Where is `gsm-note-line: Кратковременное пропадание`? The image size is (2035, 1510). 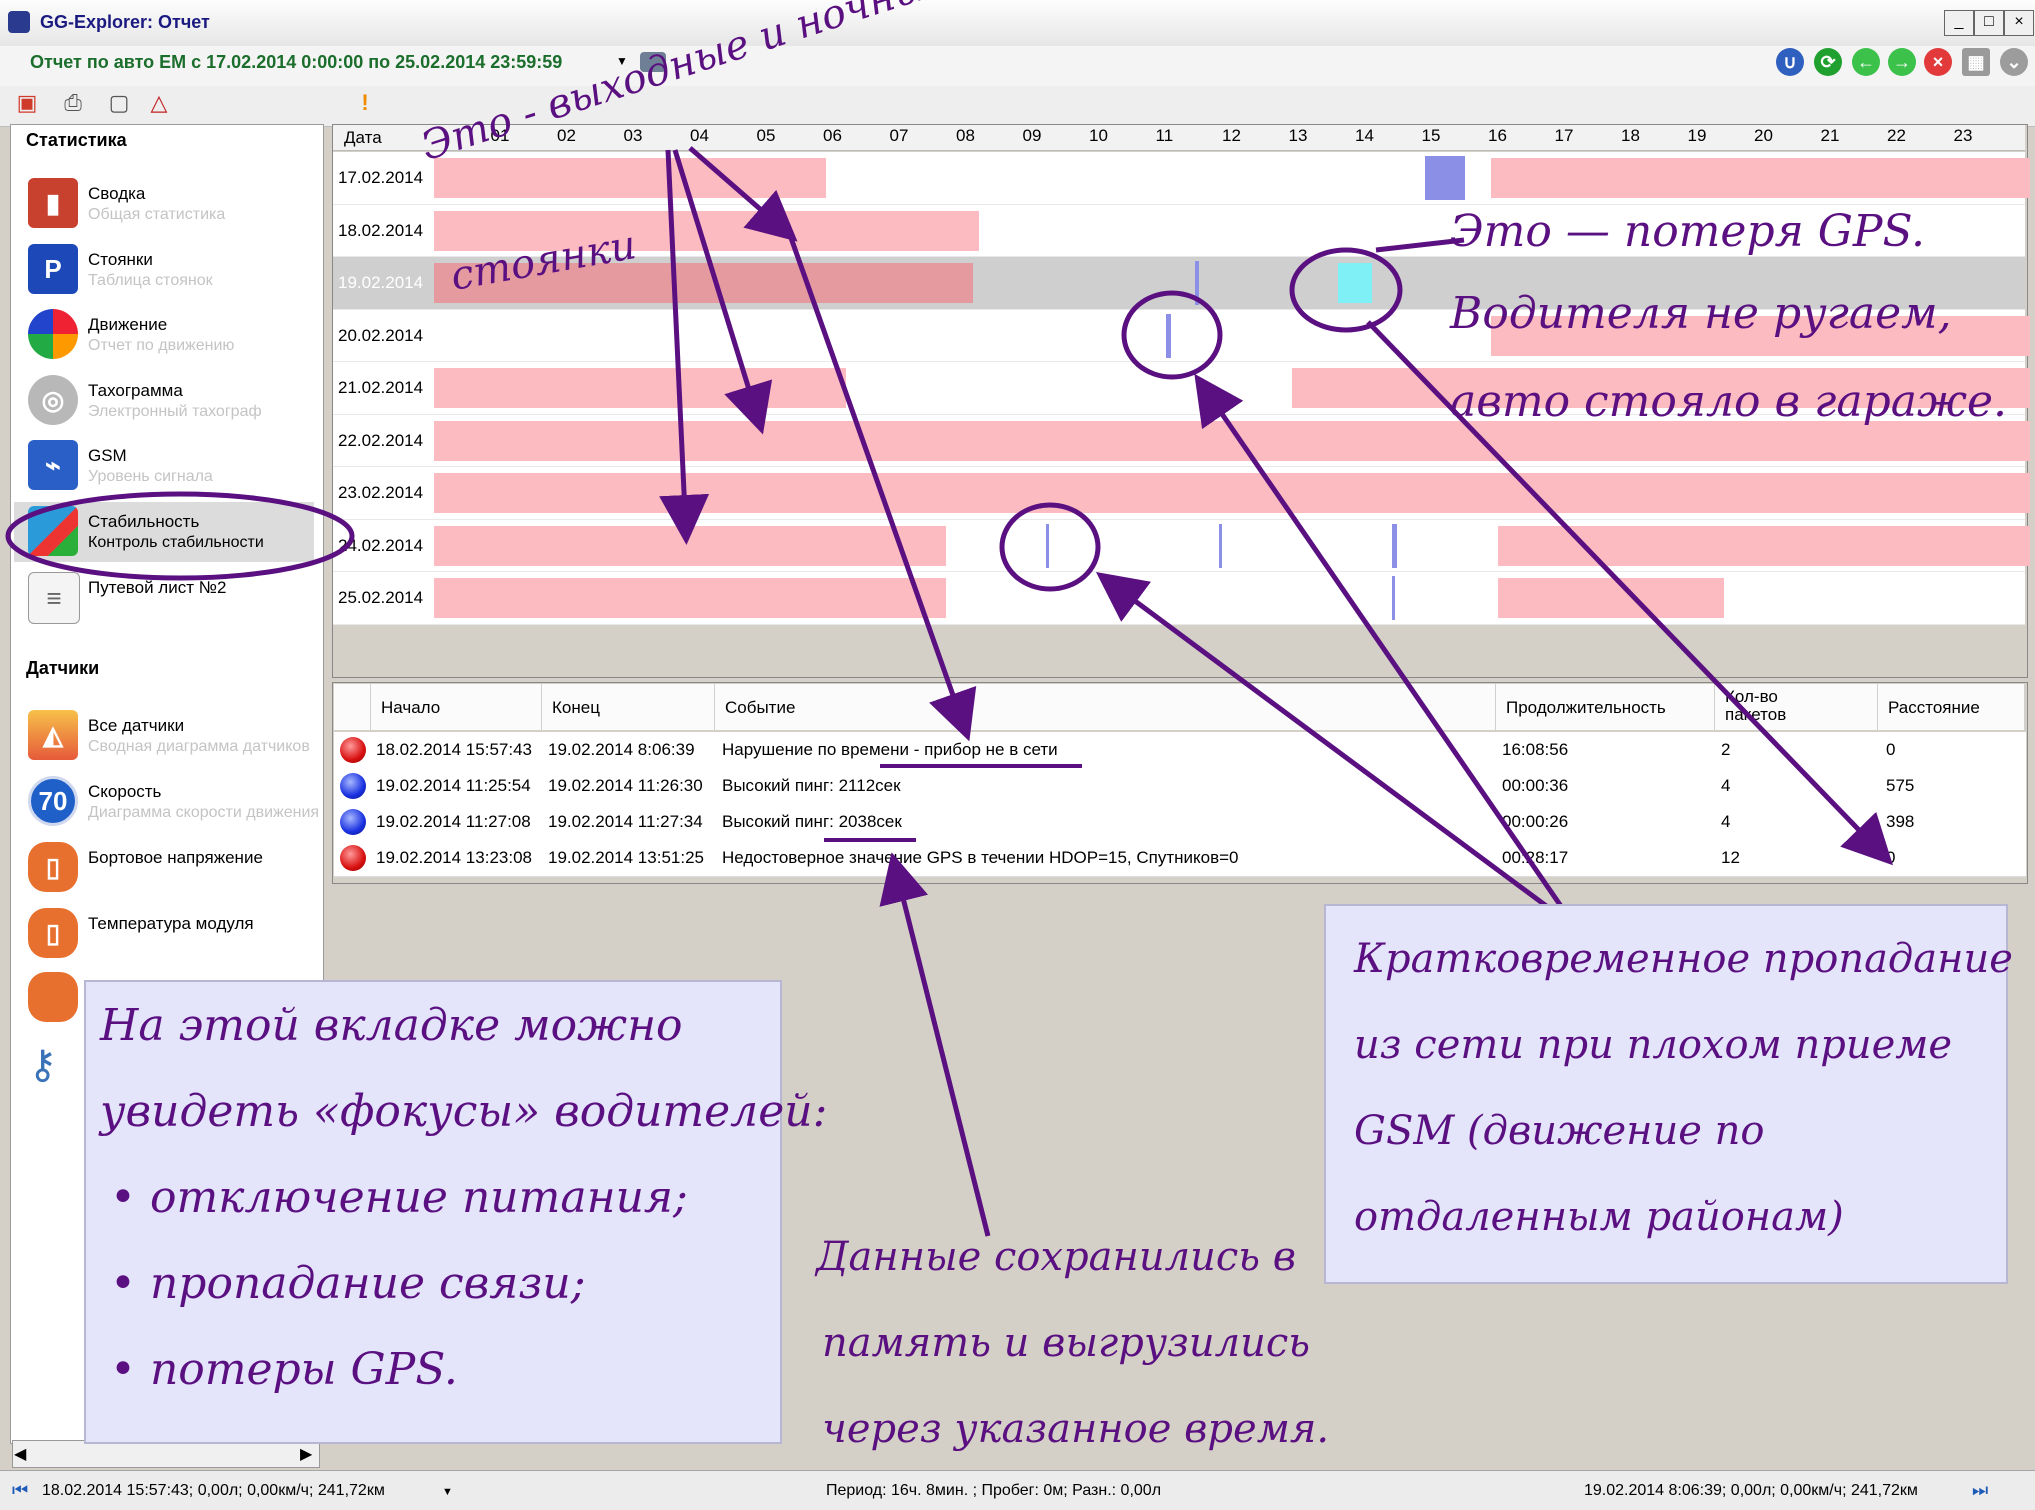 gsm-note-line: Кратковременное пропадание is located at coordinates (1683, 959).